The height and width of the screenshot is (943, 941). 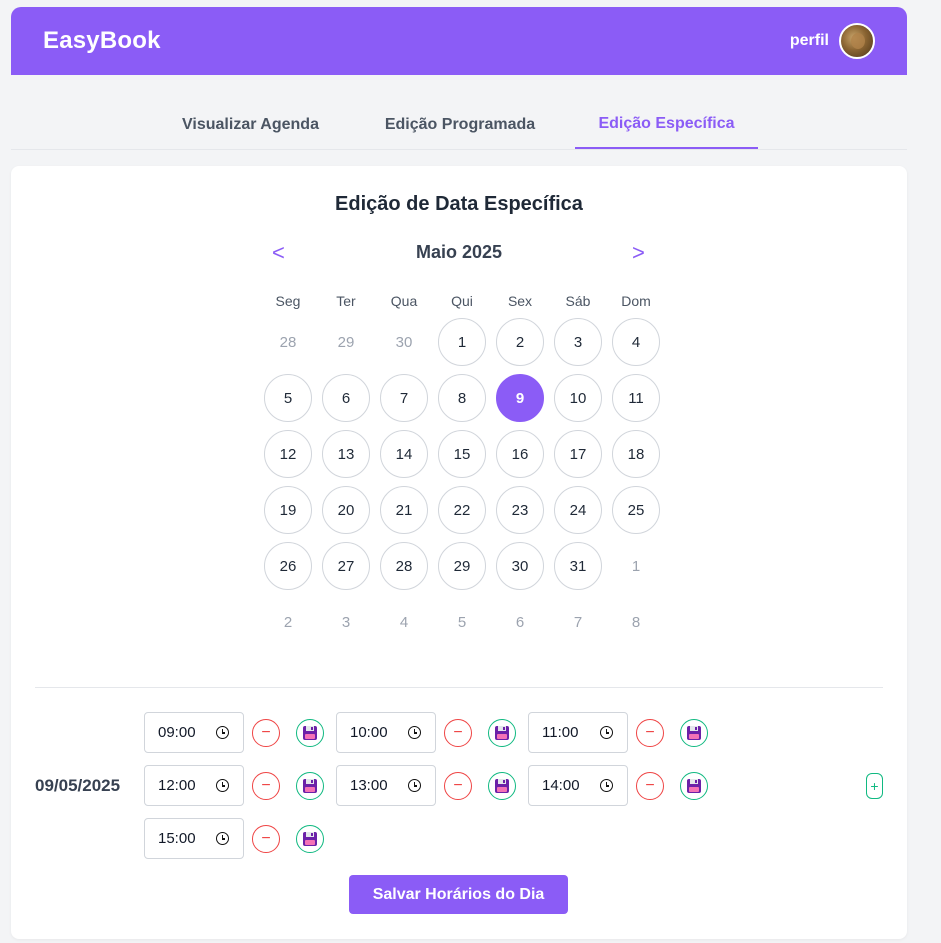 I want to click on calendar-day-outside-month: 29, so click(x=346, y=342).